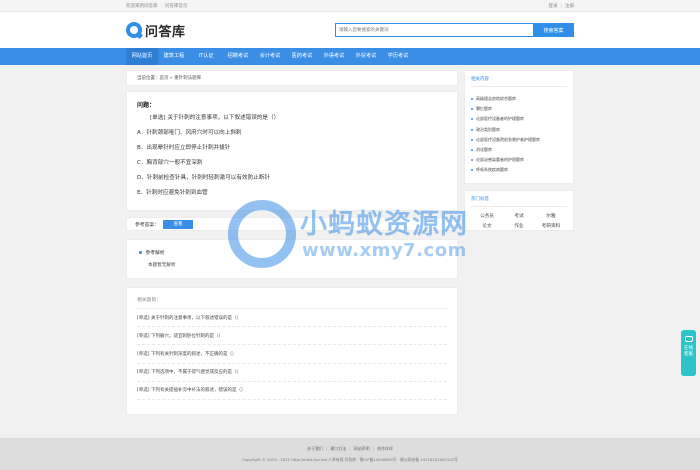 This screenshot has height=470, width=700. I want to click on sidebar-item-label: 论部医疗设备院前急救护者护理题库, so click(508, 139).